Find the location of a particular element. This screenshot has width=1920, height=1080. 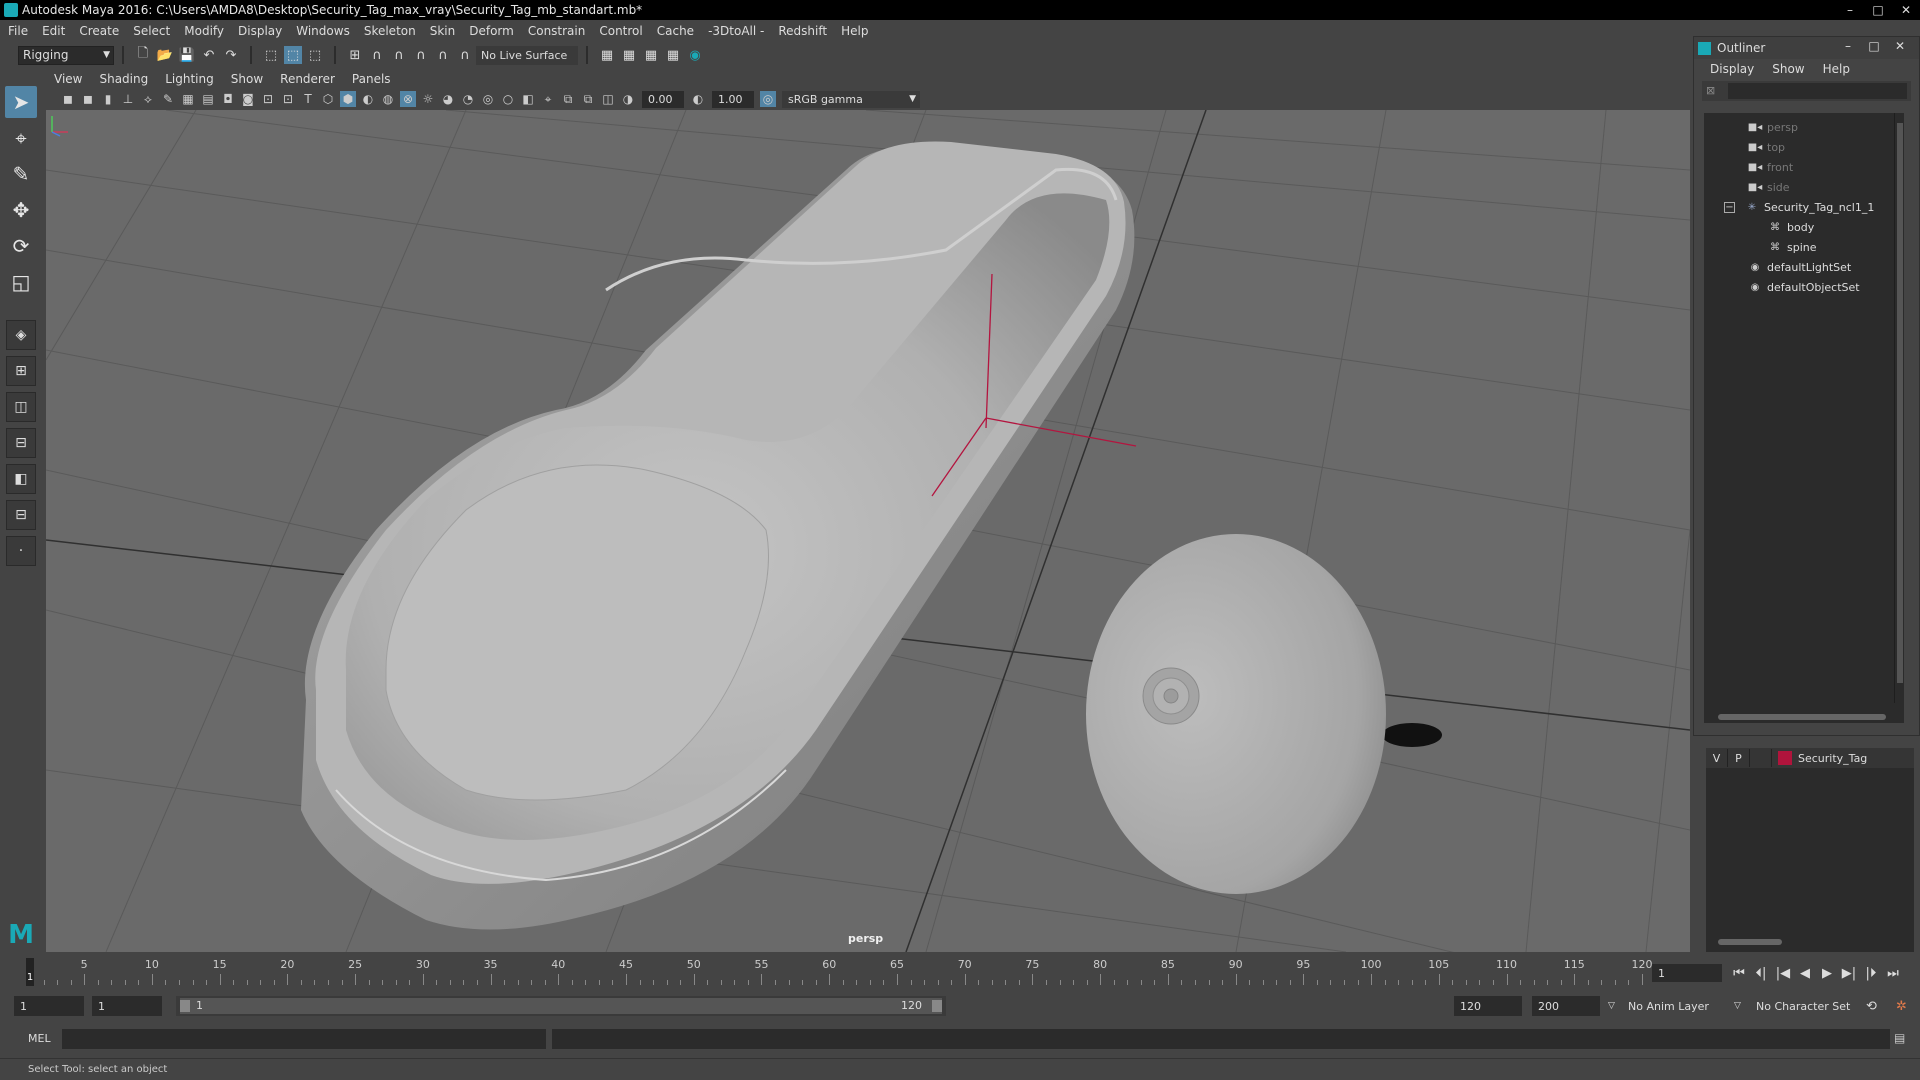

multisample-aa-icon: ◎ is located at coordinates (488, 99).